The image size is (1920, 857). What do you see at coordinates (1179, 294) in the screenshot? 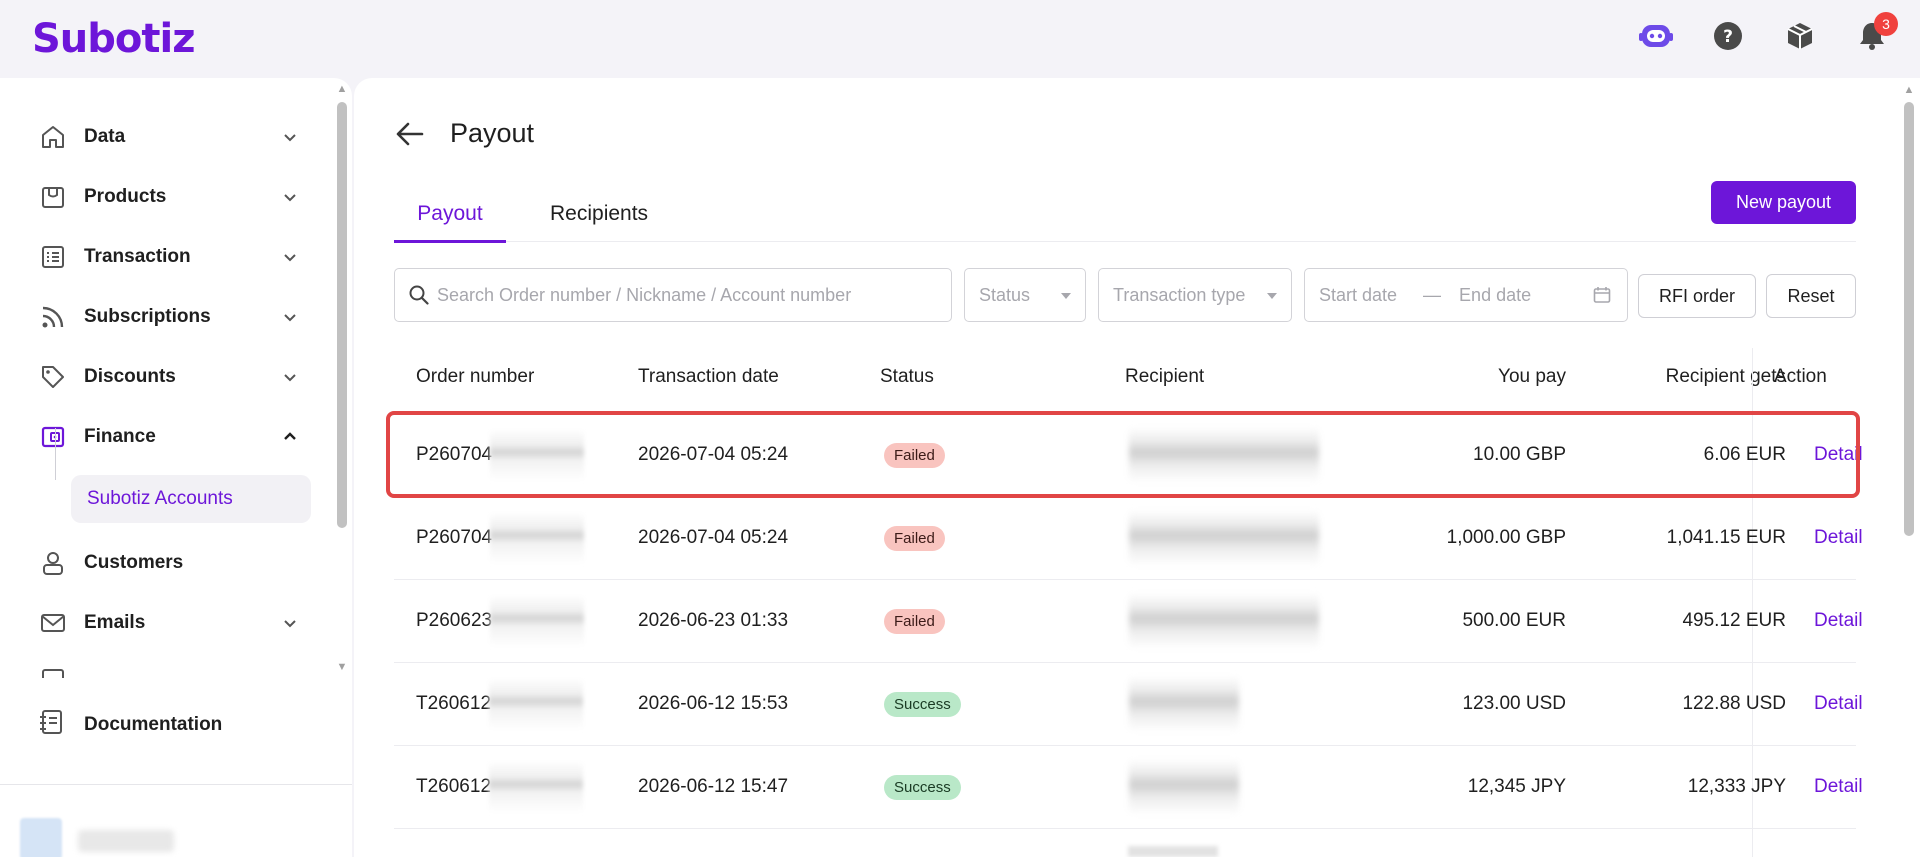
I see `transaction-type-placeholder: Transaction type` at bounding box center [1179, 294].